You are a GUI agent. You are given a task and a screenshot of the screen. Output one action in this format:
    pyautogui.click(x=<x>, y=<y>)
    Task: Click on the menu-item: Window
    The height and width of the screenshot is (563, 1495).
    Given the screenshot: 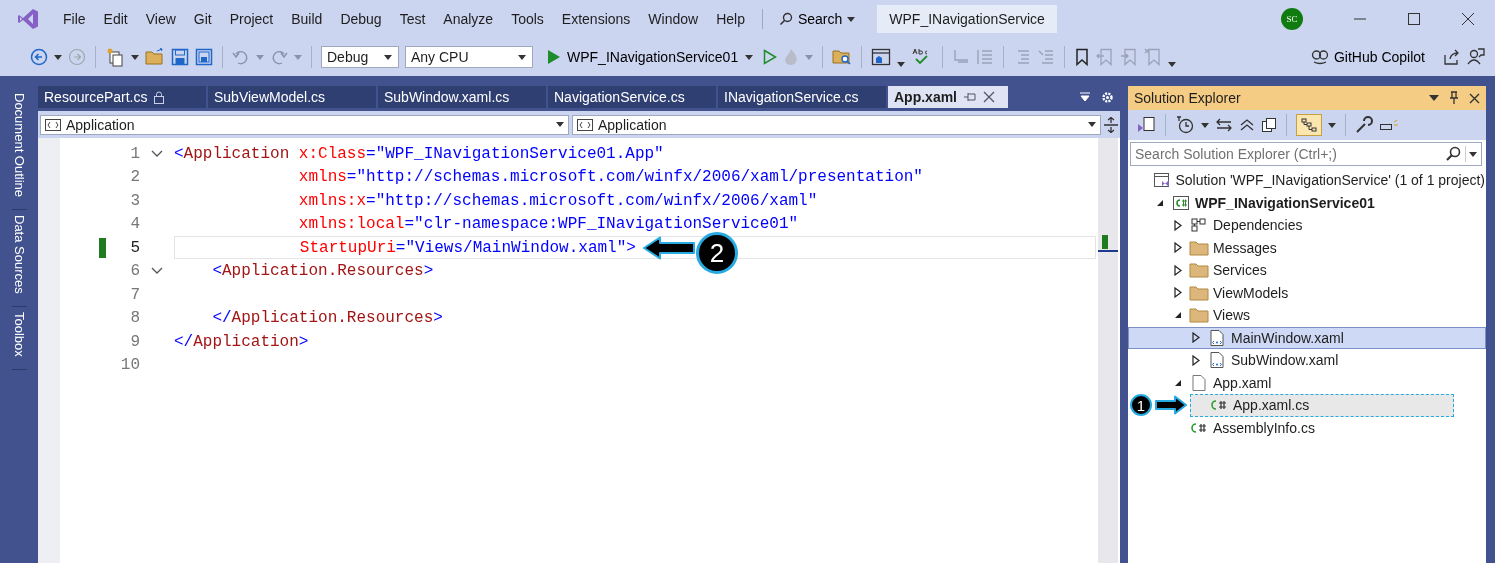 What is the action you would take?
    pyautogui.click(x=673, y=19)
    